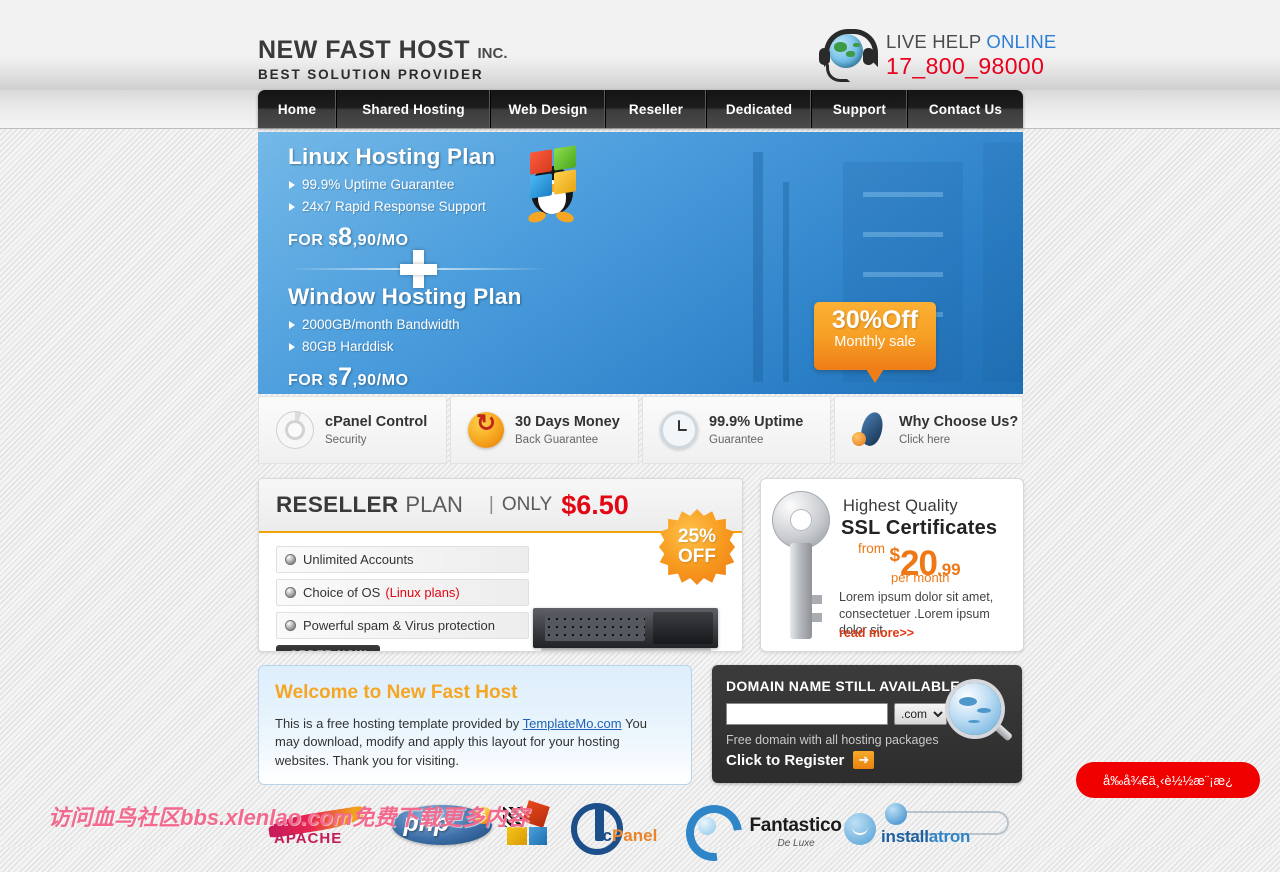  Describe the element at coordinates (697, 556) in the screenshot. I see `burst-off-label: OFF` at that location.